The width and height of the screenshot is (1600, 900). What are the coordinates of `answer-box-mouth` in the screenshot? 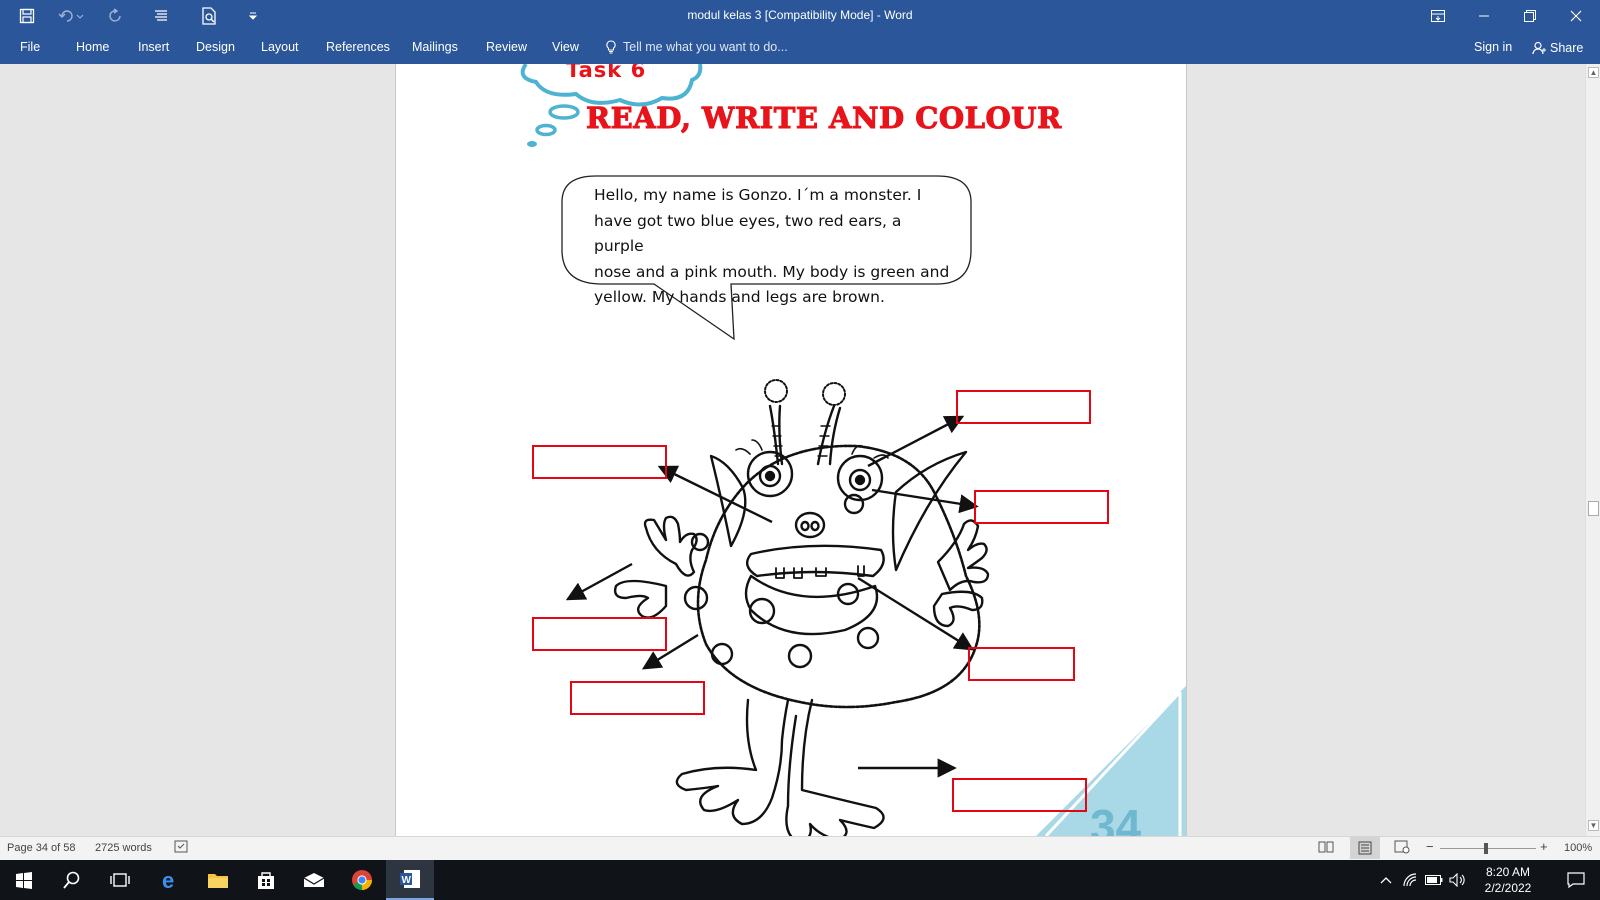 It's located at (1021, 664).